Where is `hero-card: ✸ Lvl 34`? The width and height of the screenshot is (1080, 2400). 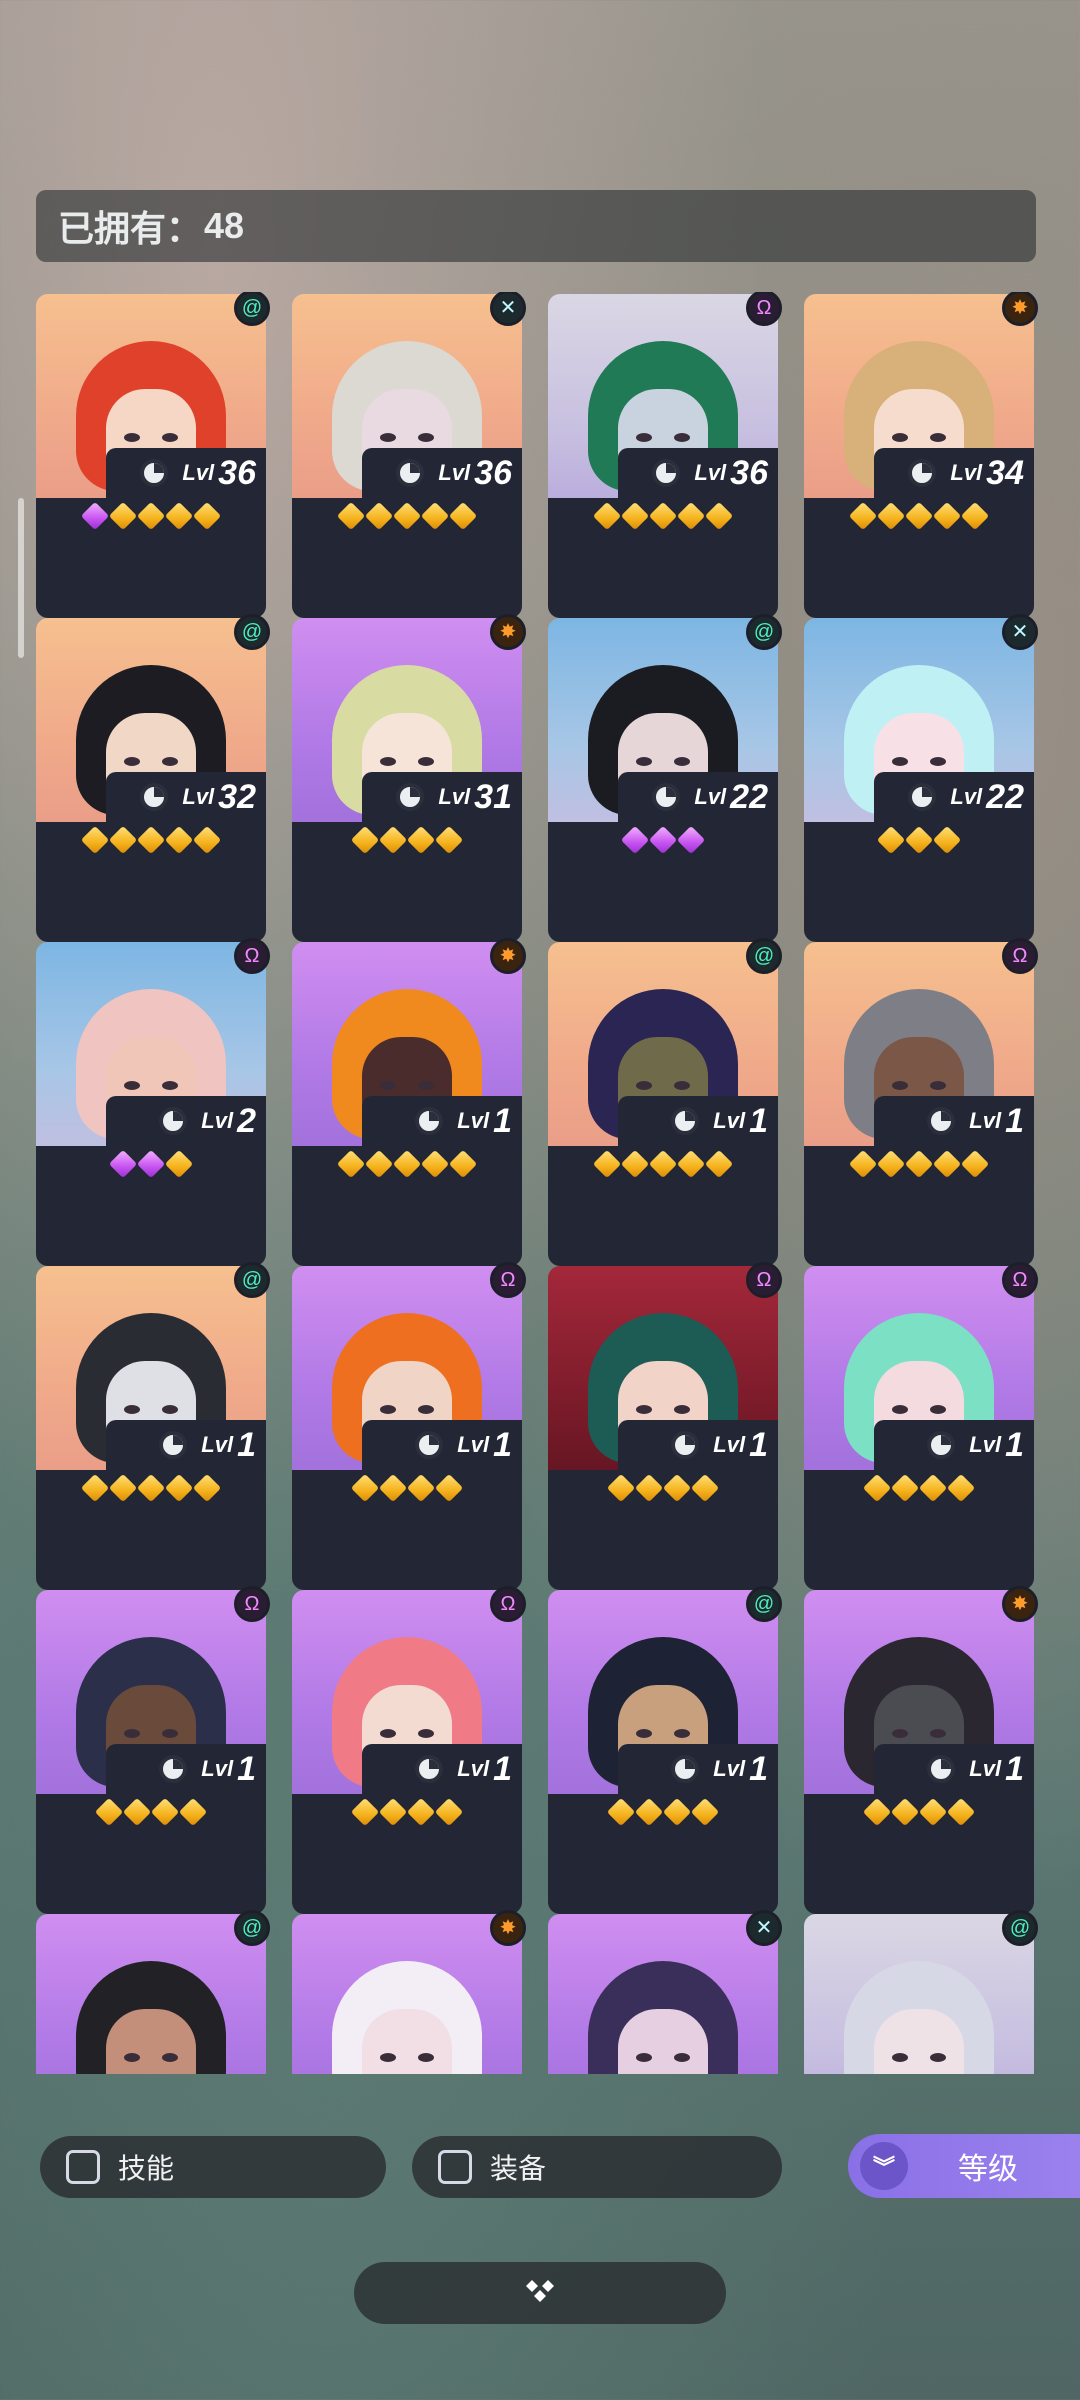
hero-card: ✸ Lvl 34 is located at coordinates (921, 455).